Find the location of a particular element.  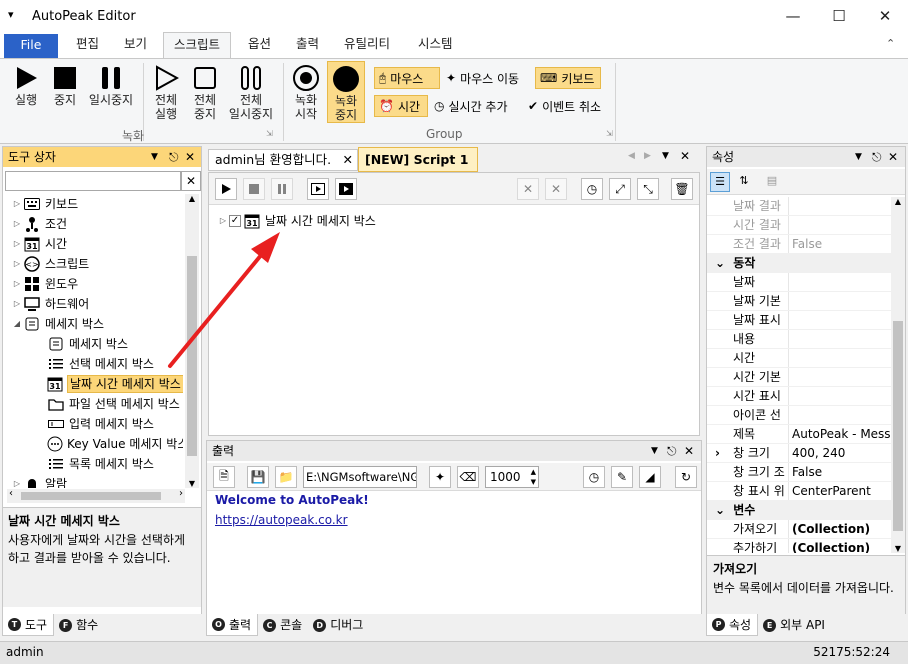

property-row: › 창 크기 400, 240 is located at coordinates (799, 453).